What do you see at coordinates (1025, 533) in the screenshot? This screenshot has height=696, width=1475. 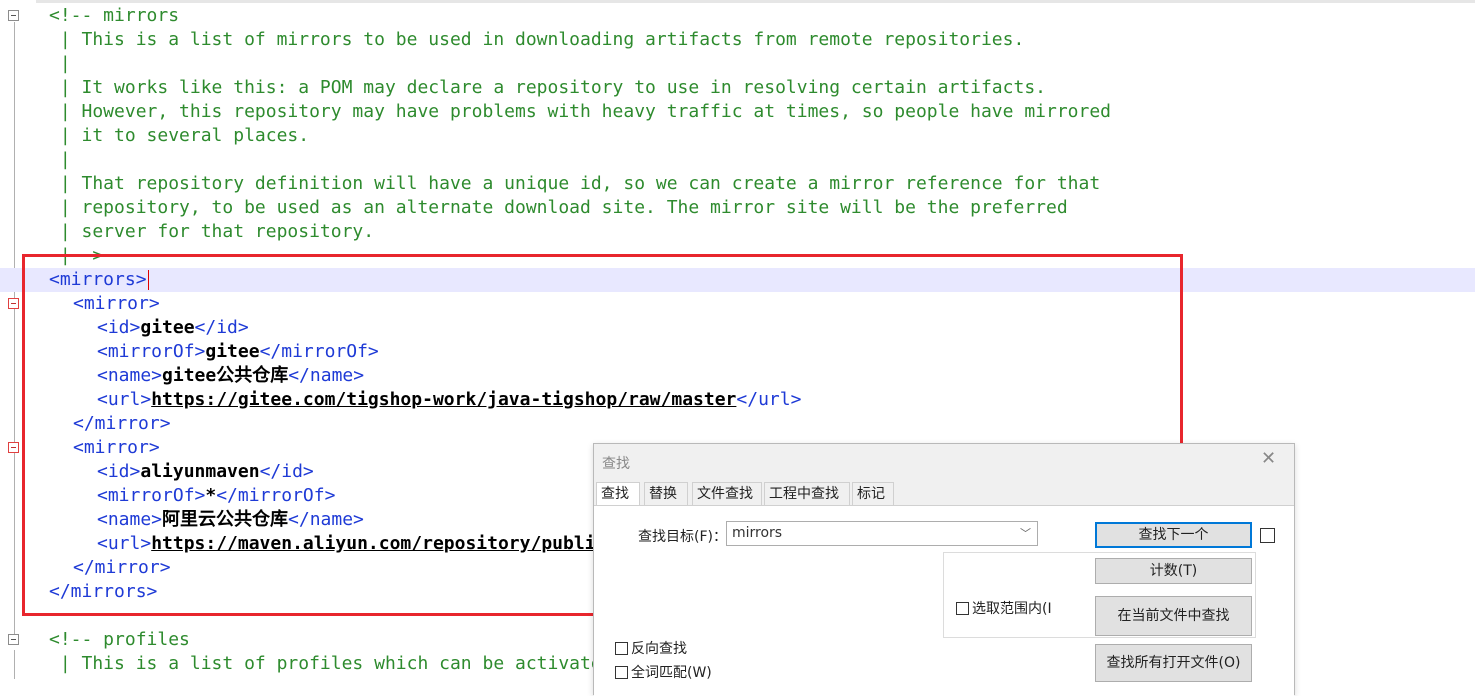 I see `chevron-down-icon: ﹀` at bounding box center [1025, 533].